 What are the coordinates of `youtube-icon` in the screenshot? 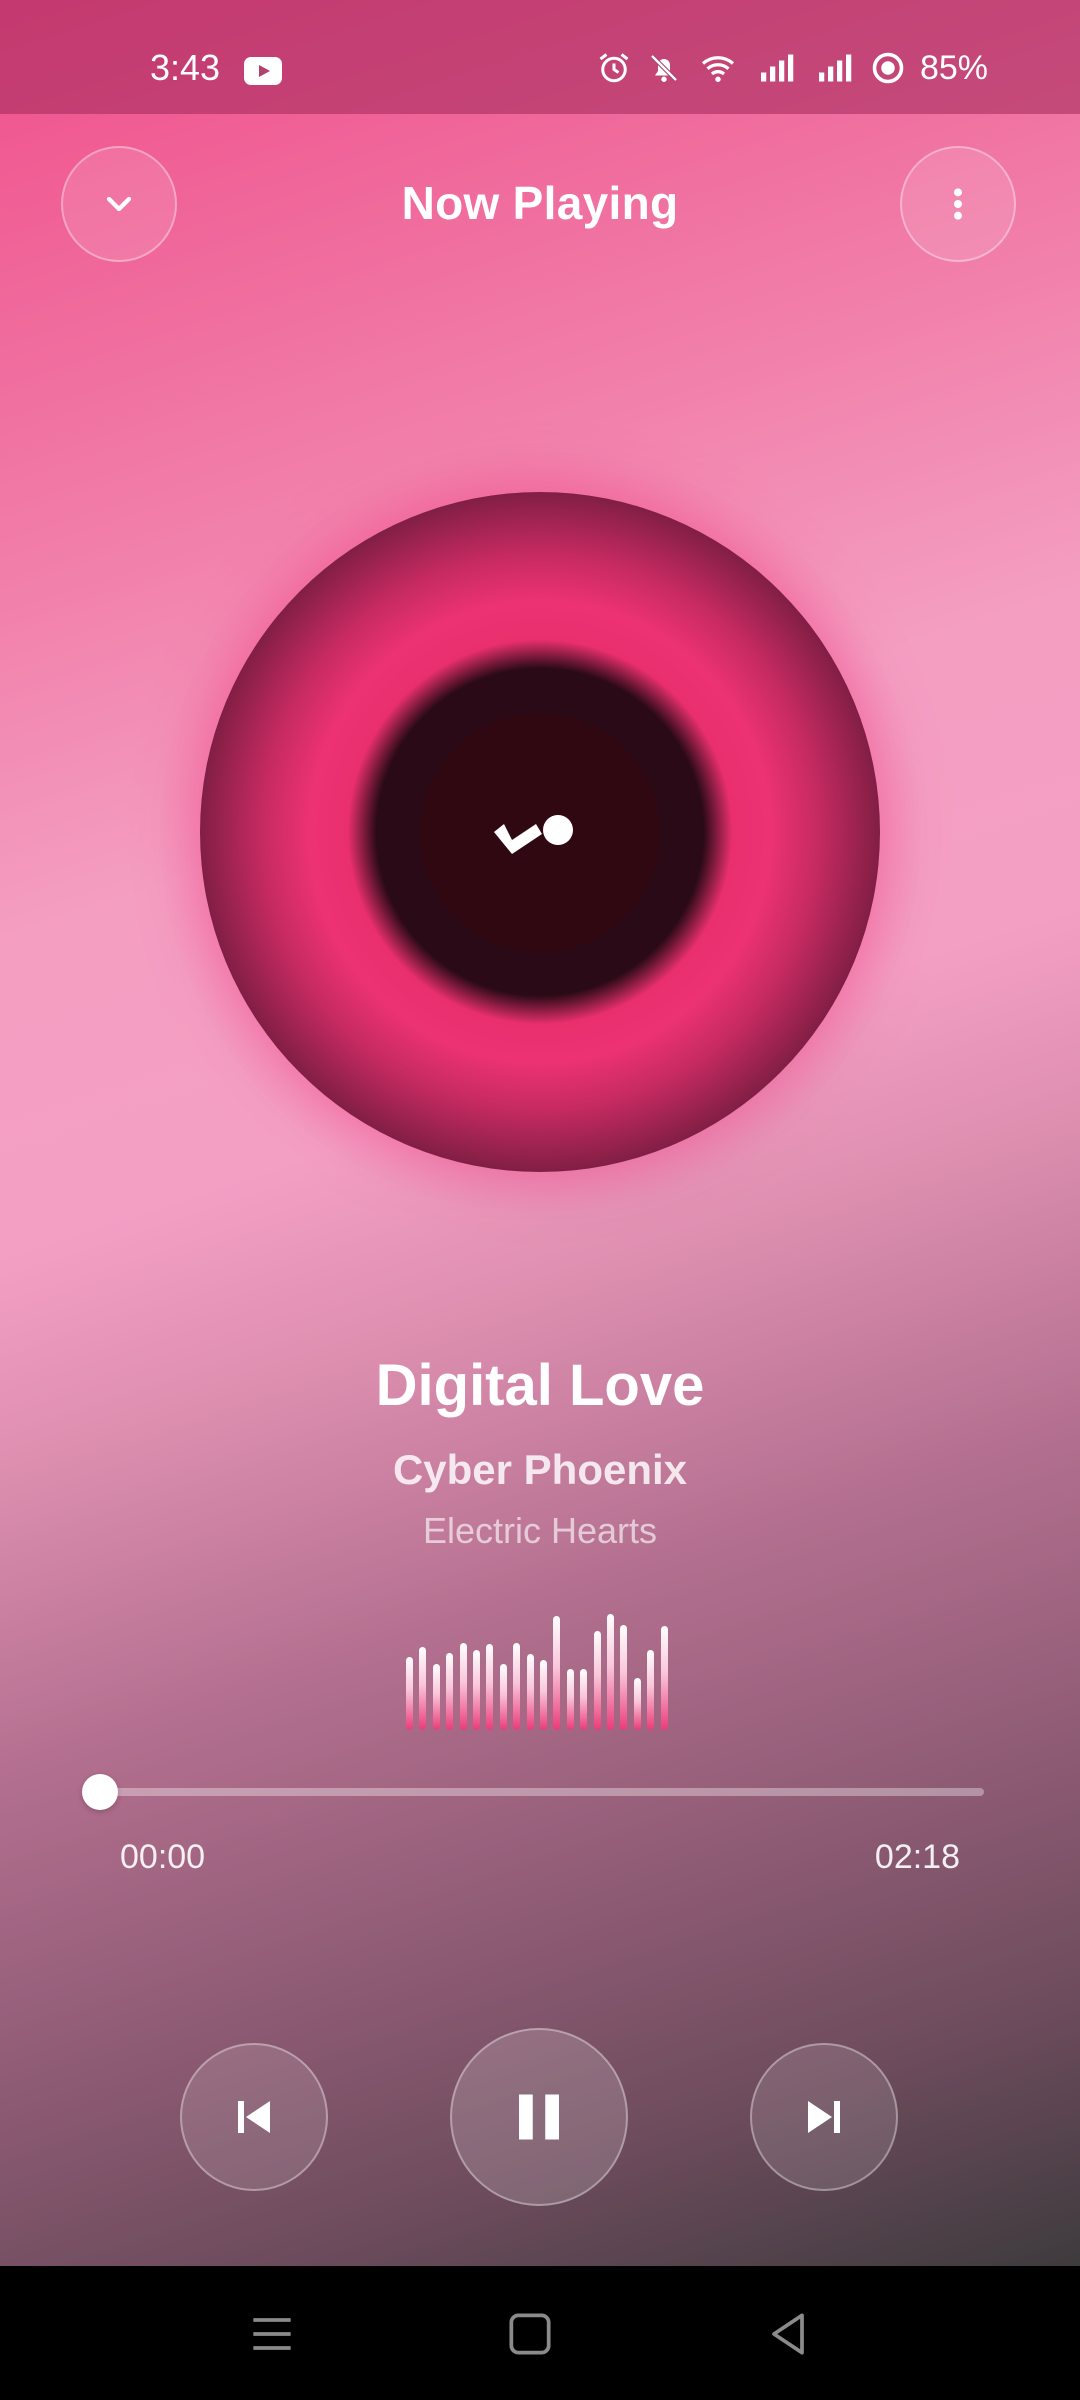 It's located at (263, 71).